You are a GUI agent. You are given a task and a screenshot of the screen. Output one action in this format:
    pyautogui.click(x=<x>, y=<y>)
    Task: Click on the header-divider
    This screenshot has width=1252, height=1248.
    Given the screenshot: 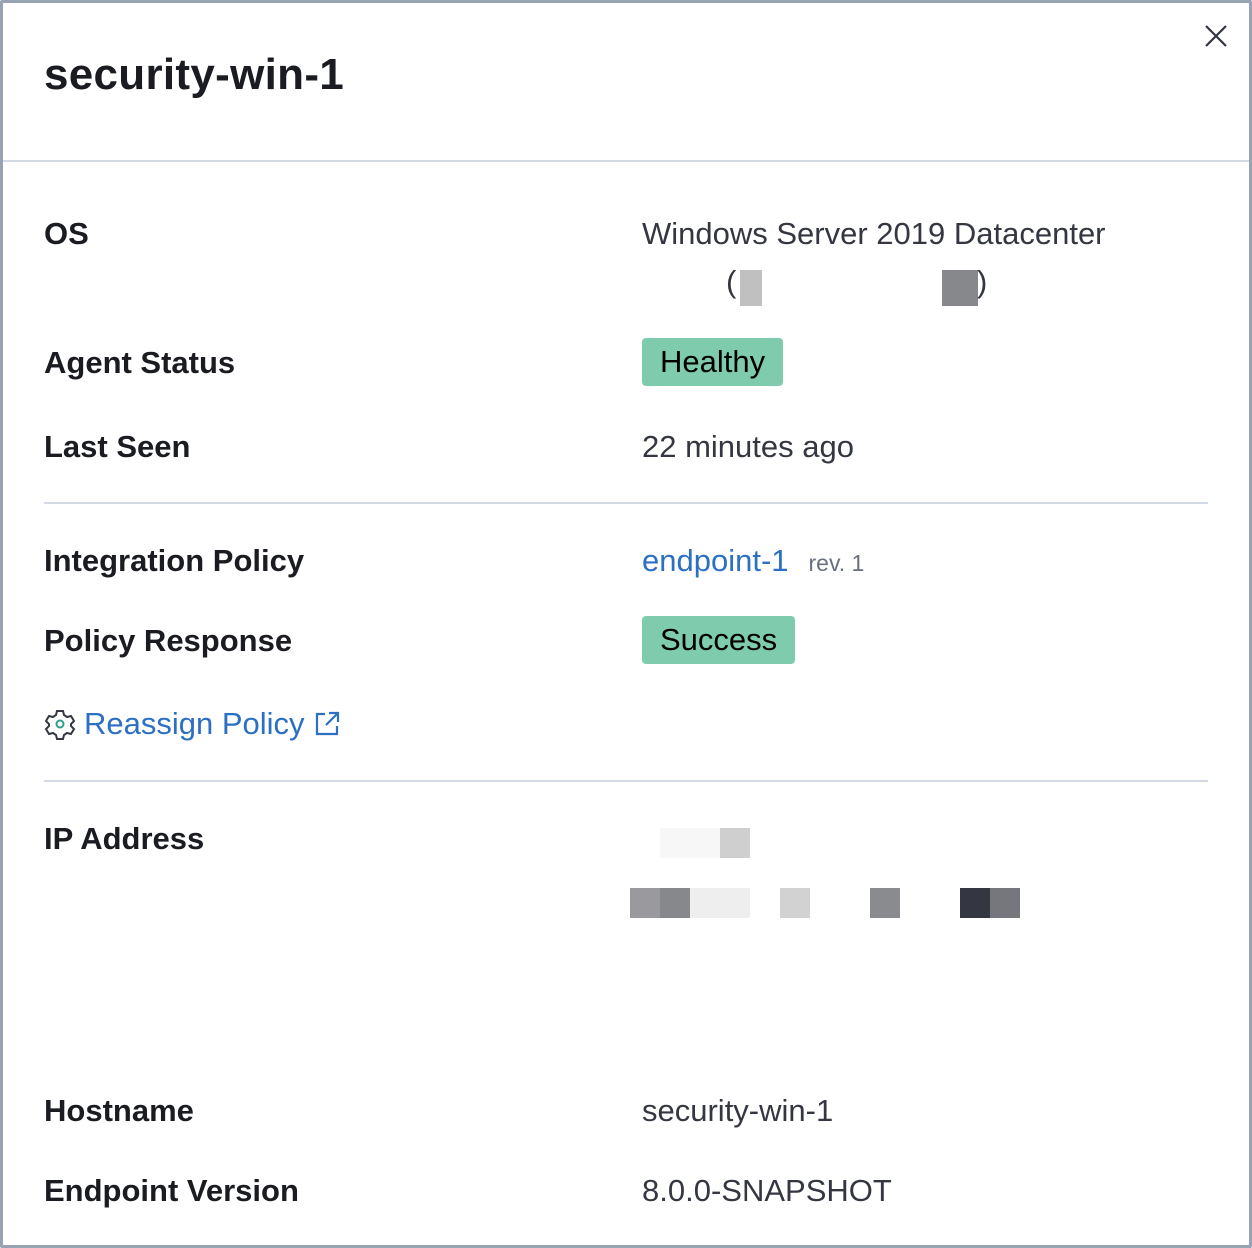 What is the action you would take?
    pyautogui.click(x=626, y=161)
    